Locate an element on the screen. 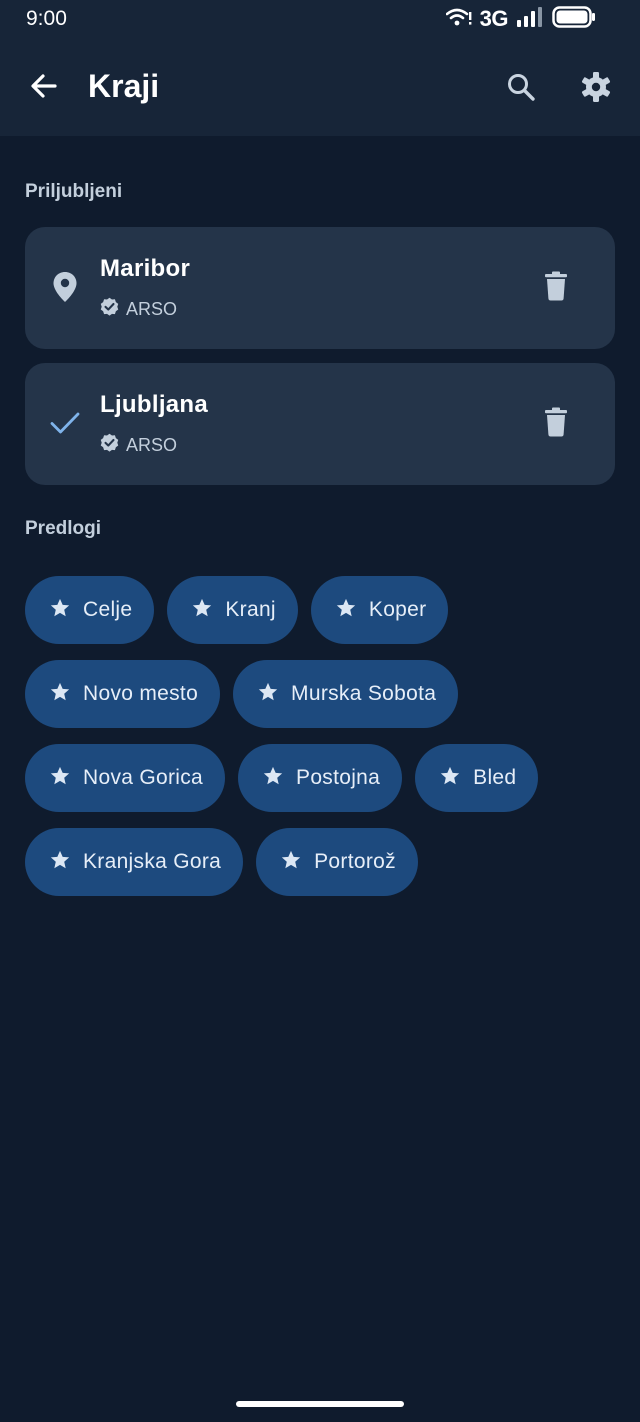 The width and height of the screenshot is (640, 1422). search-button is located at coordinates (521, 89).